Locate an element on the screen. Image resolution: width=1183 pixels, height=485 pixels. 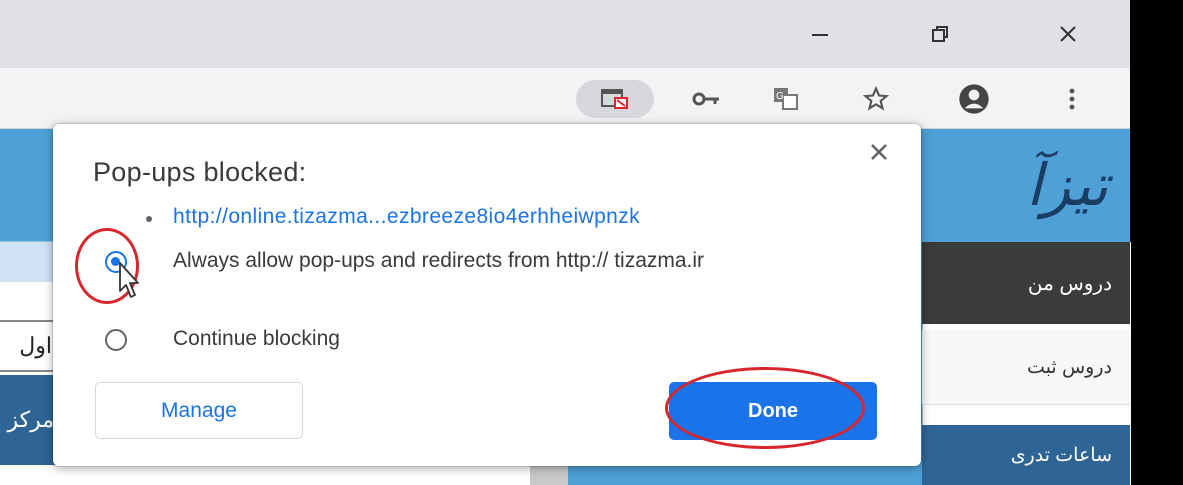
side-menu-item: دروس ثبت is located at coordinates (1026, 367).